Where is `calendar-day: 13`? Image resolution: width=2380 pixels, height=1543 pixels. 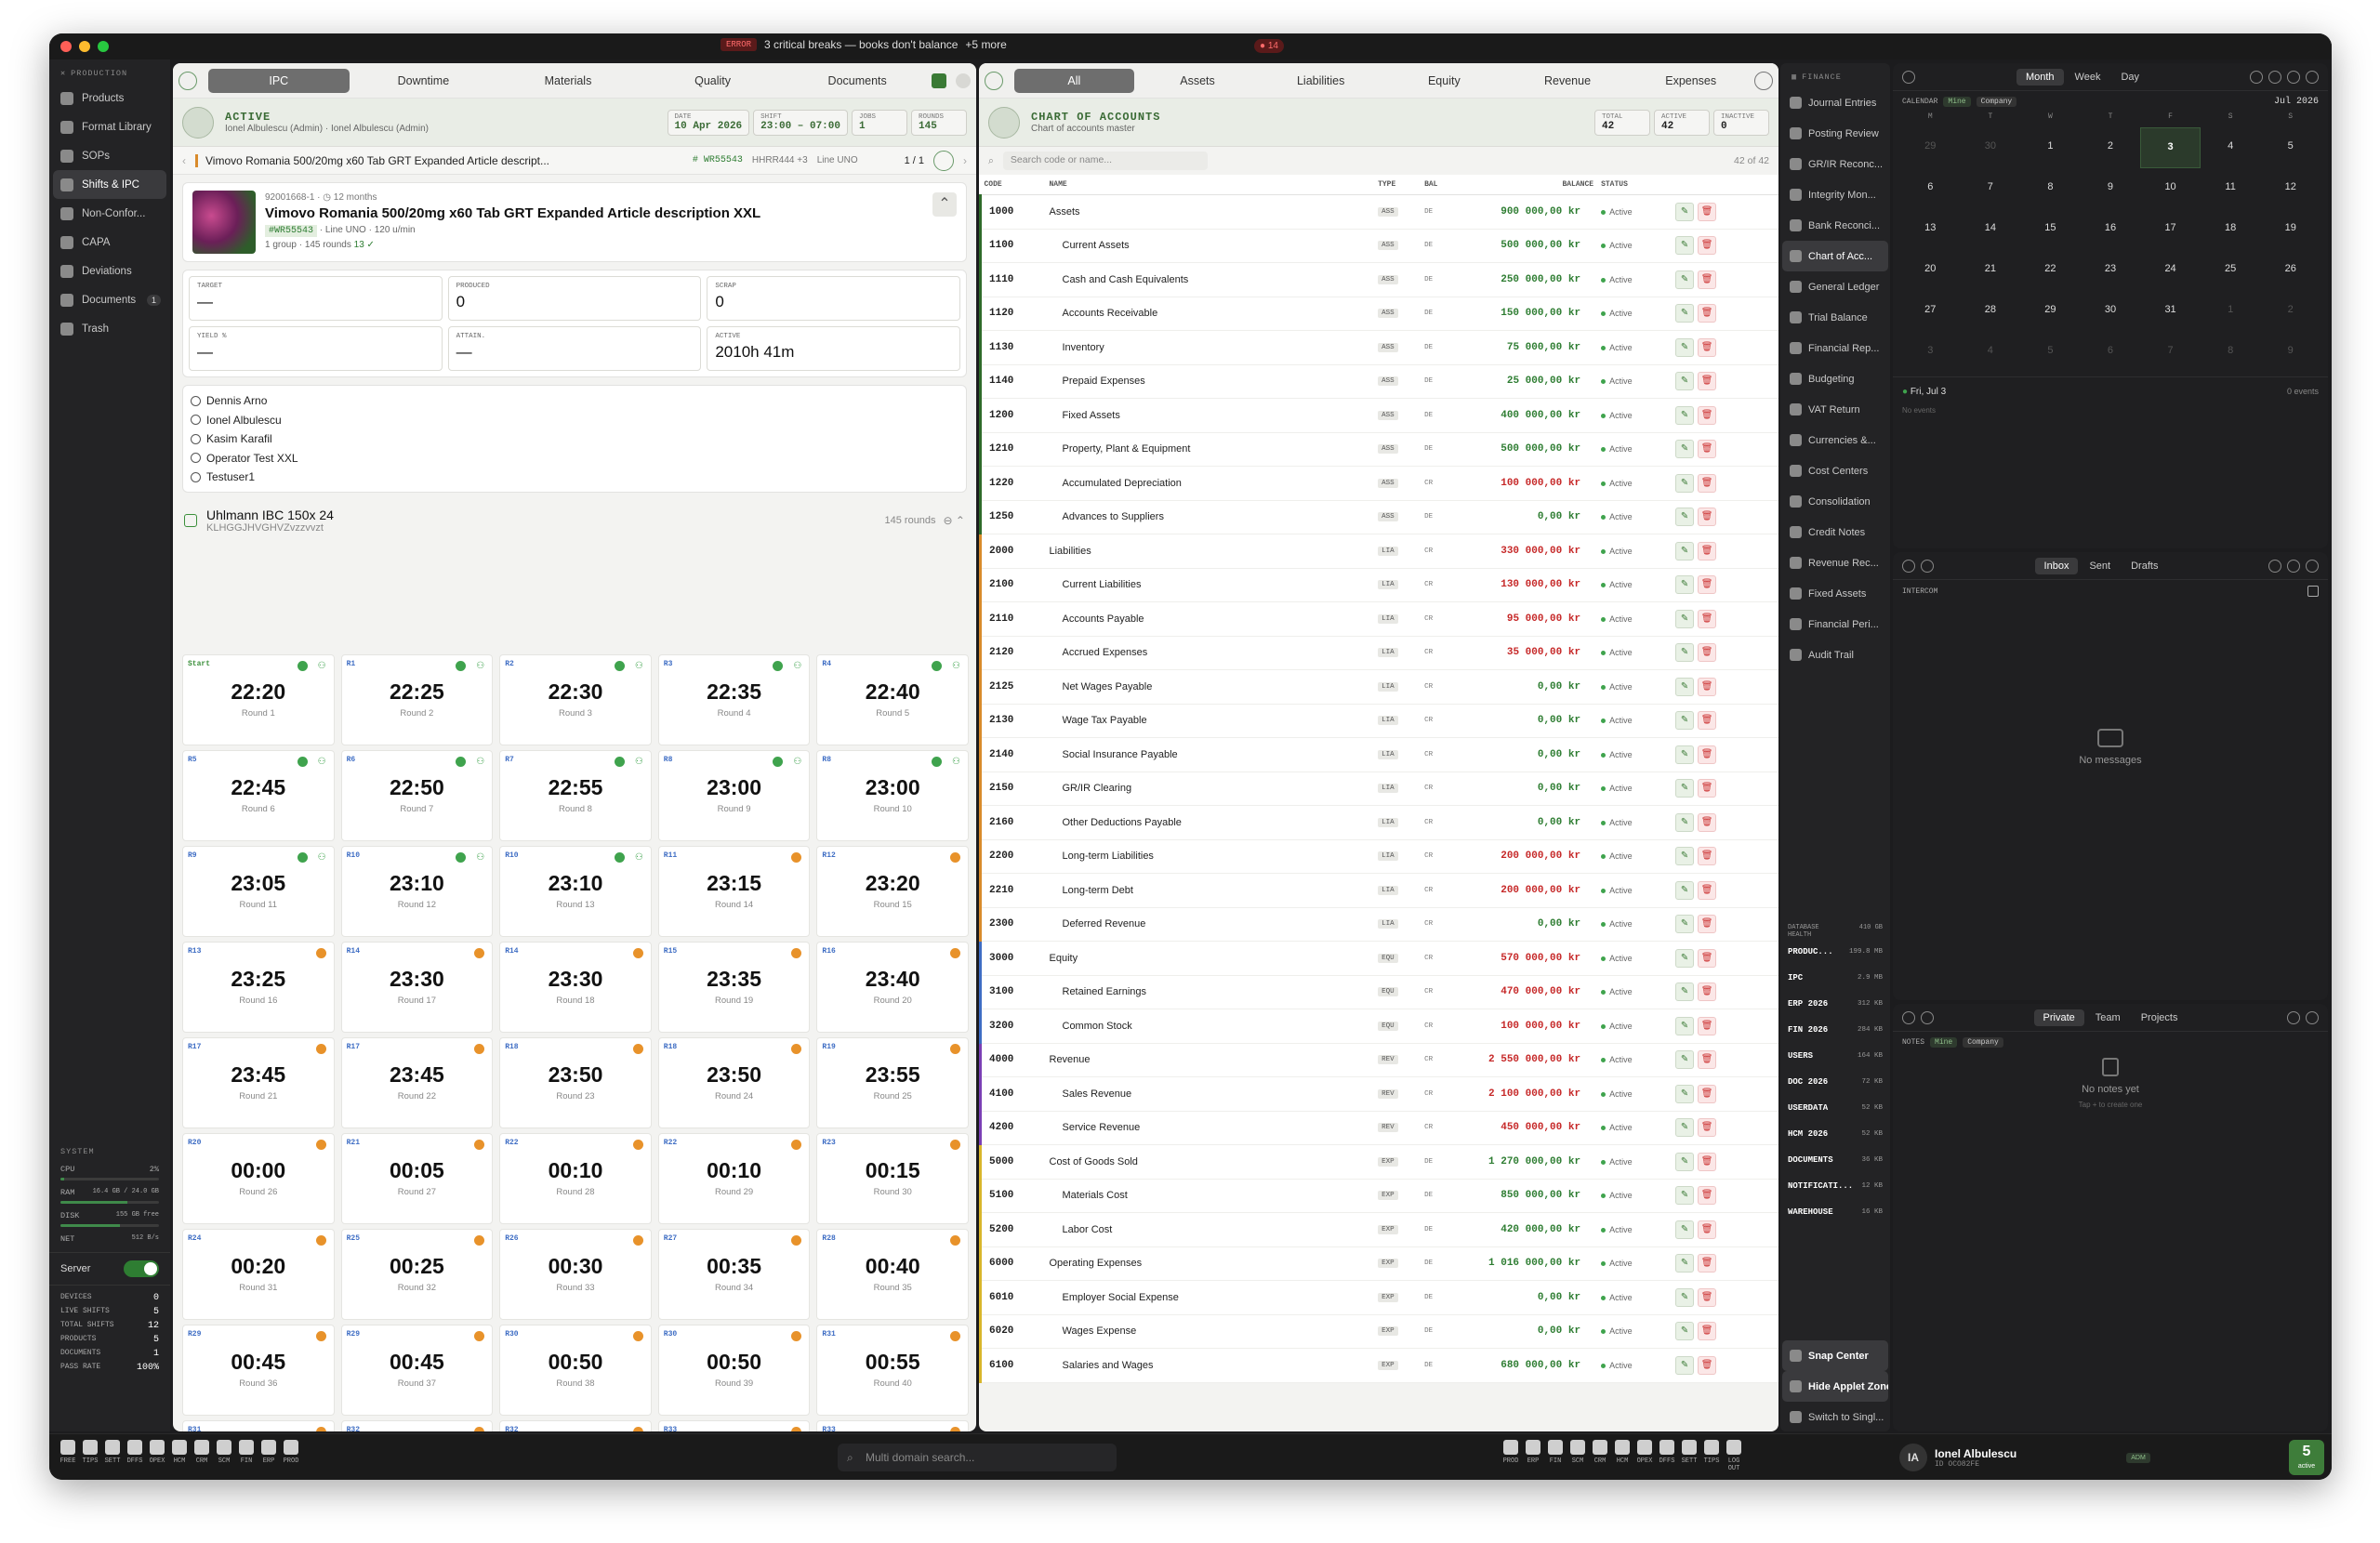 calendar-day: 13 is located at coordinates (1931, 229).